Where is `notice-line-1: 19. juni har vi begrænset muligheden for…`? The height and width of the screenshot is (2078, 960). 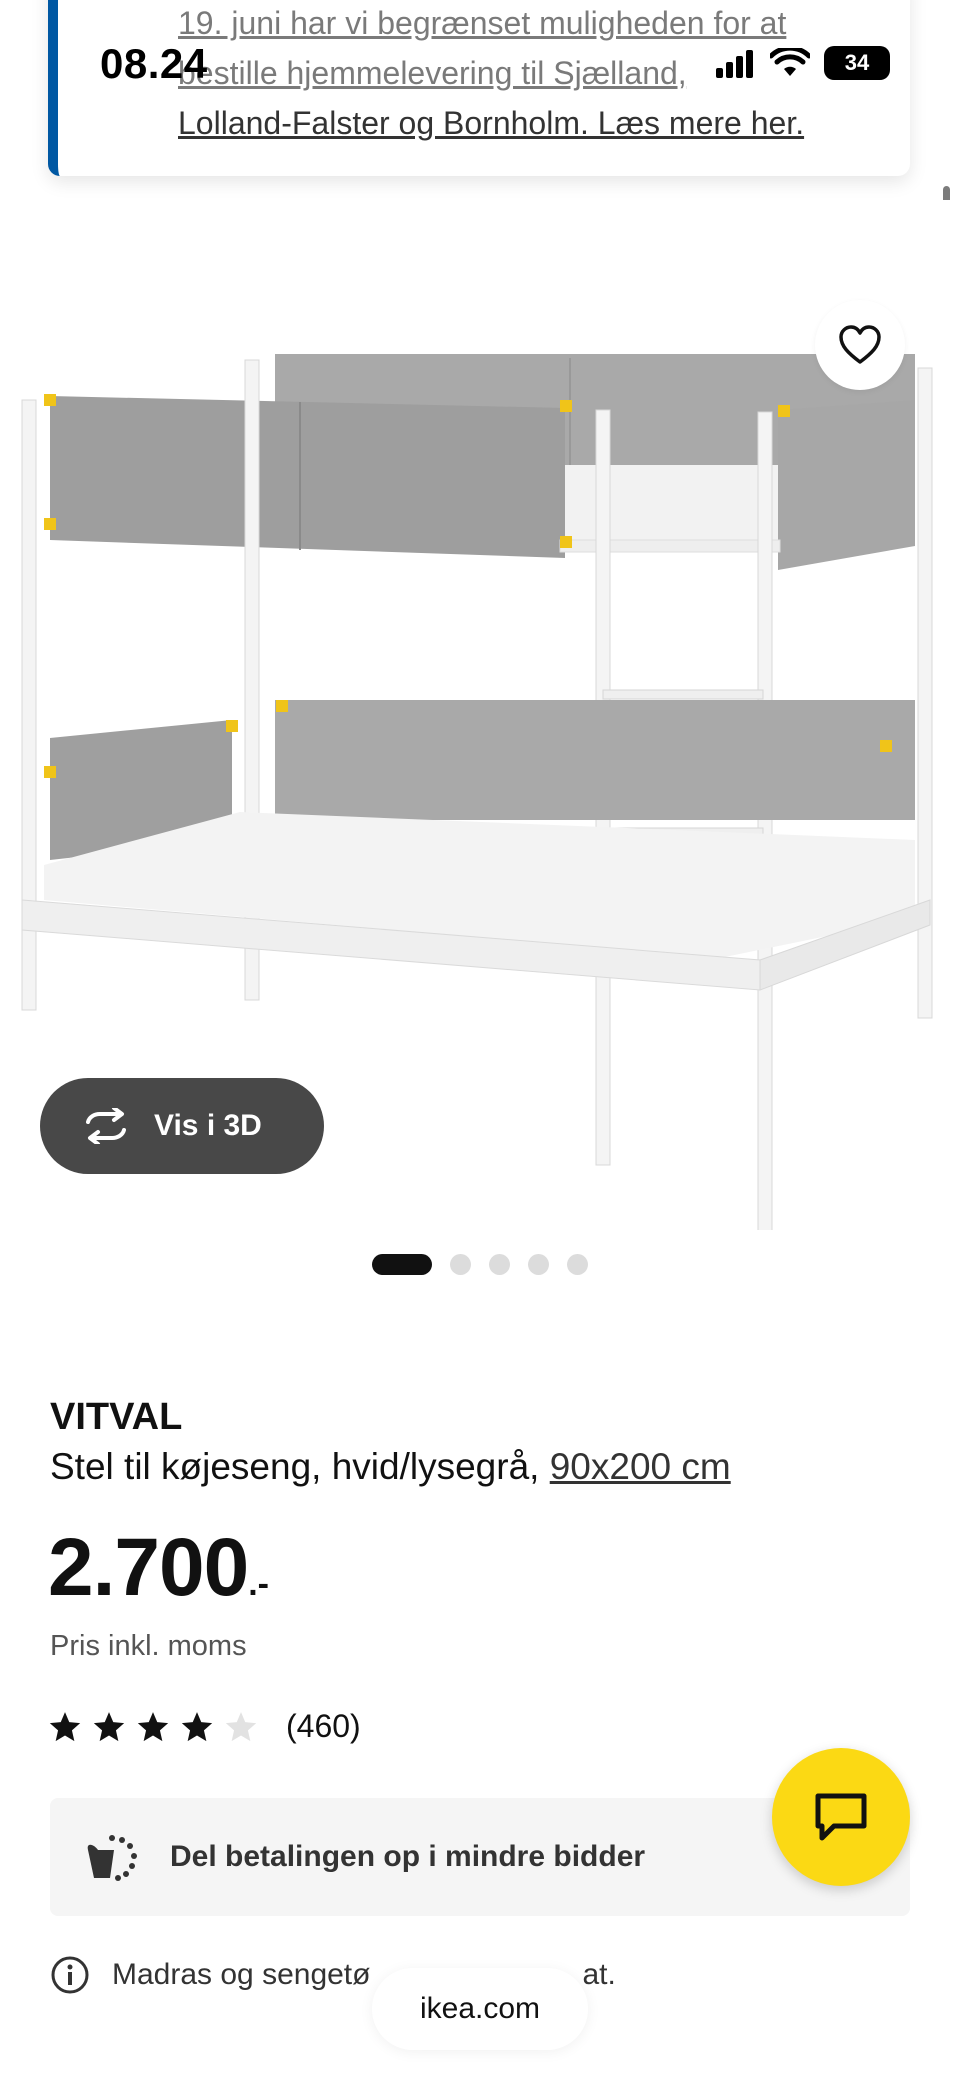
notice-line-1: 19. juni har vi begrænset muligheden for… is located at coordinates (544, 24).